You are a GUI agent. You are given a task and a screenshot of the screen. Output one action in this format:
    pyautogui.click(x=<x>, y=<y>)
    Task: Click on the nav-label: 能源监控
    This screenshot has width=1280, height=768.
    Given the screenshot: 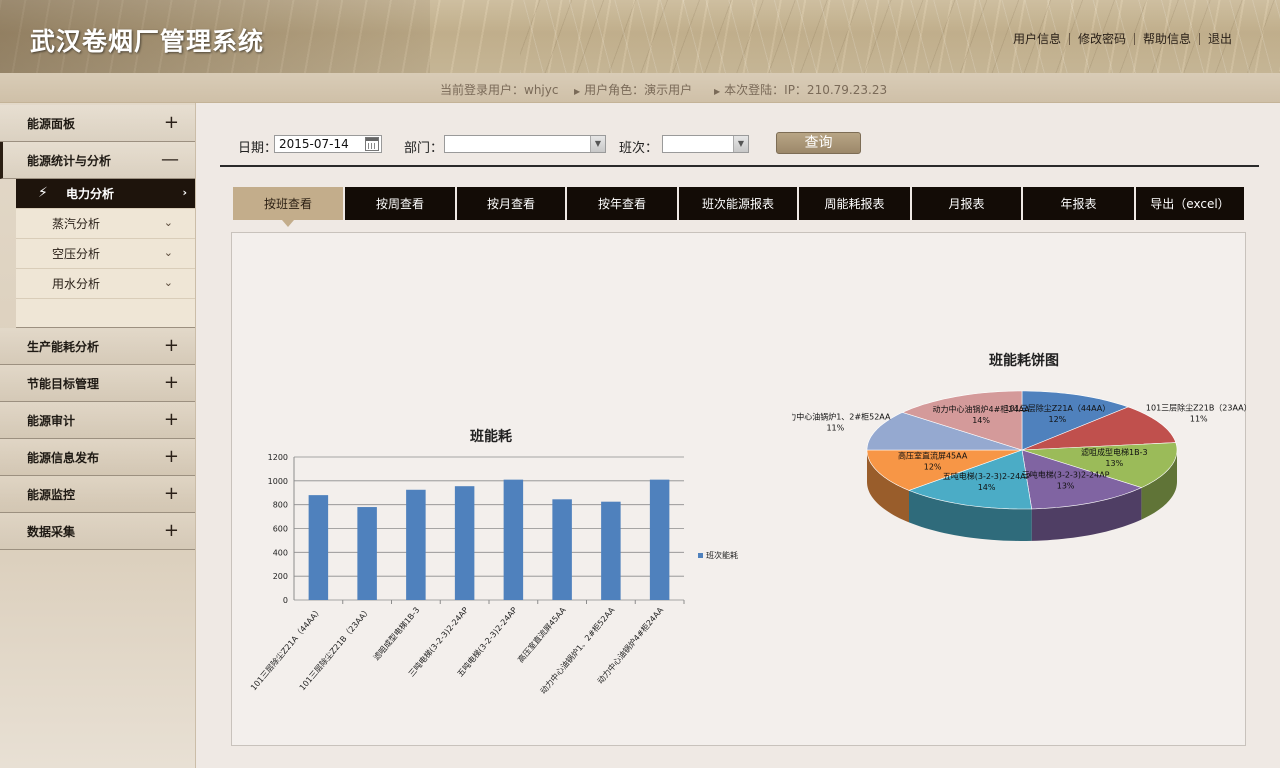 What is the action you would take?
    pyautogui.click(x=51, y=494)
    